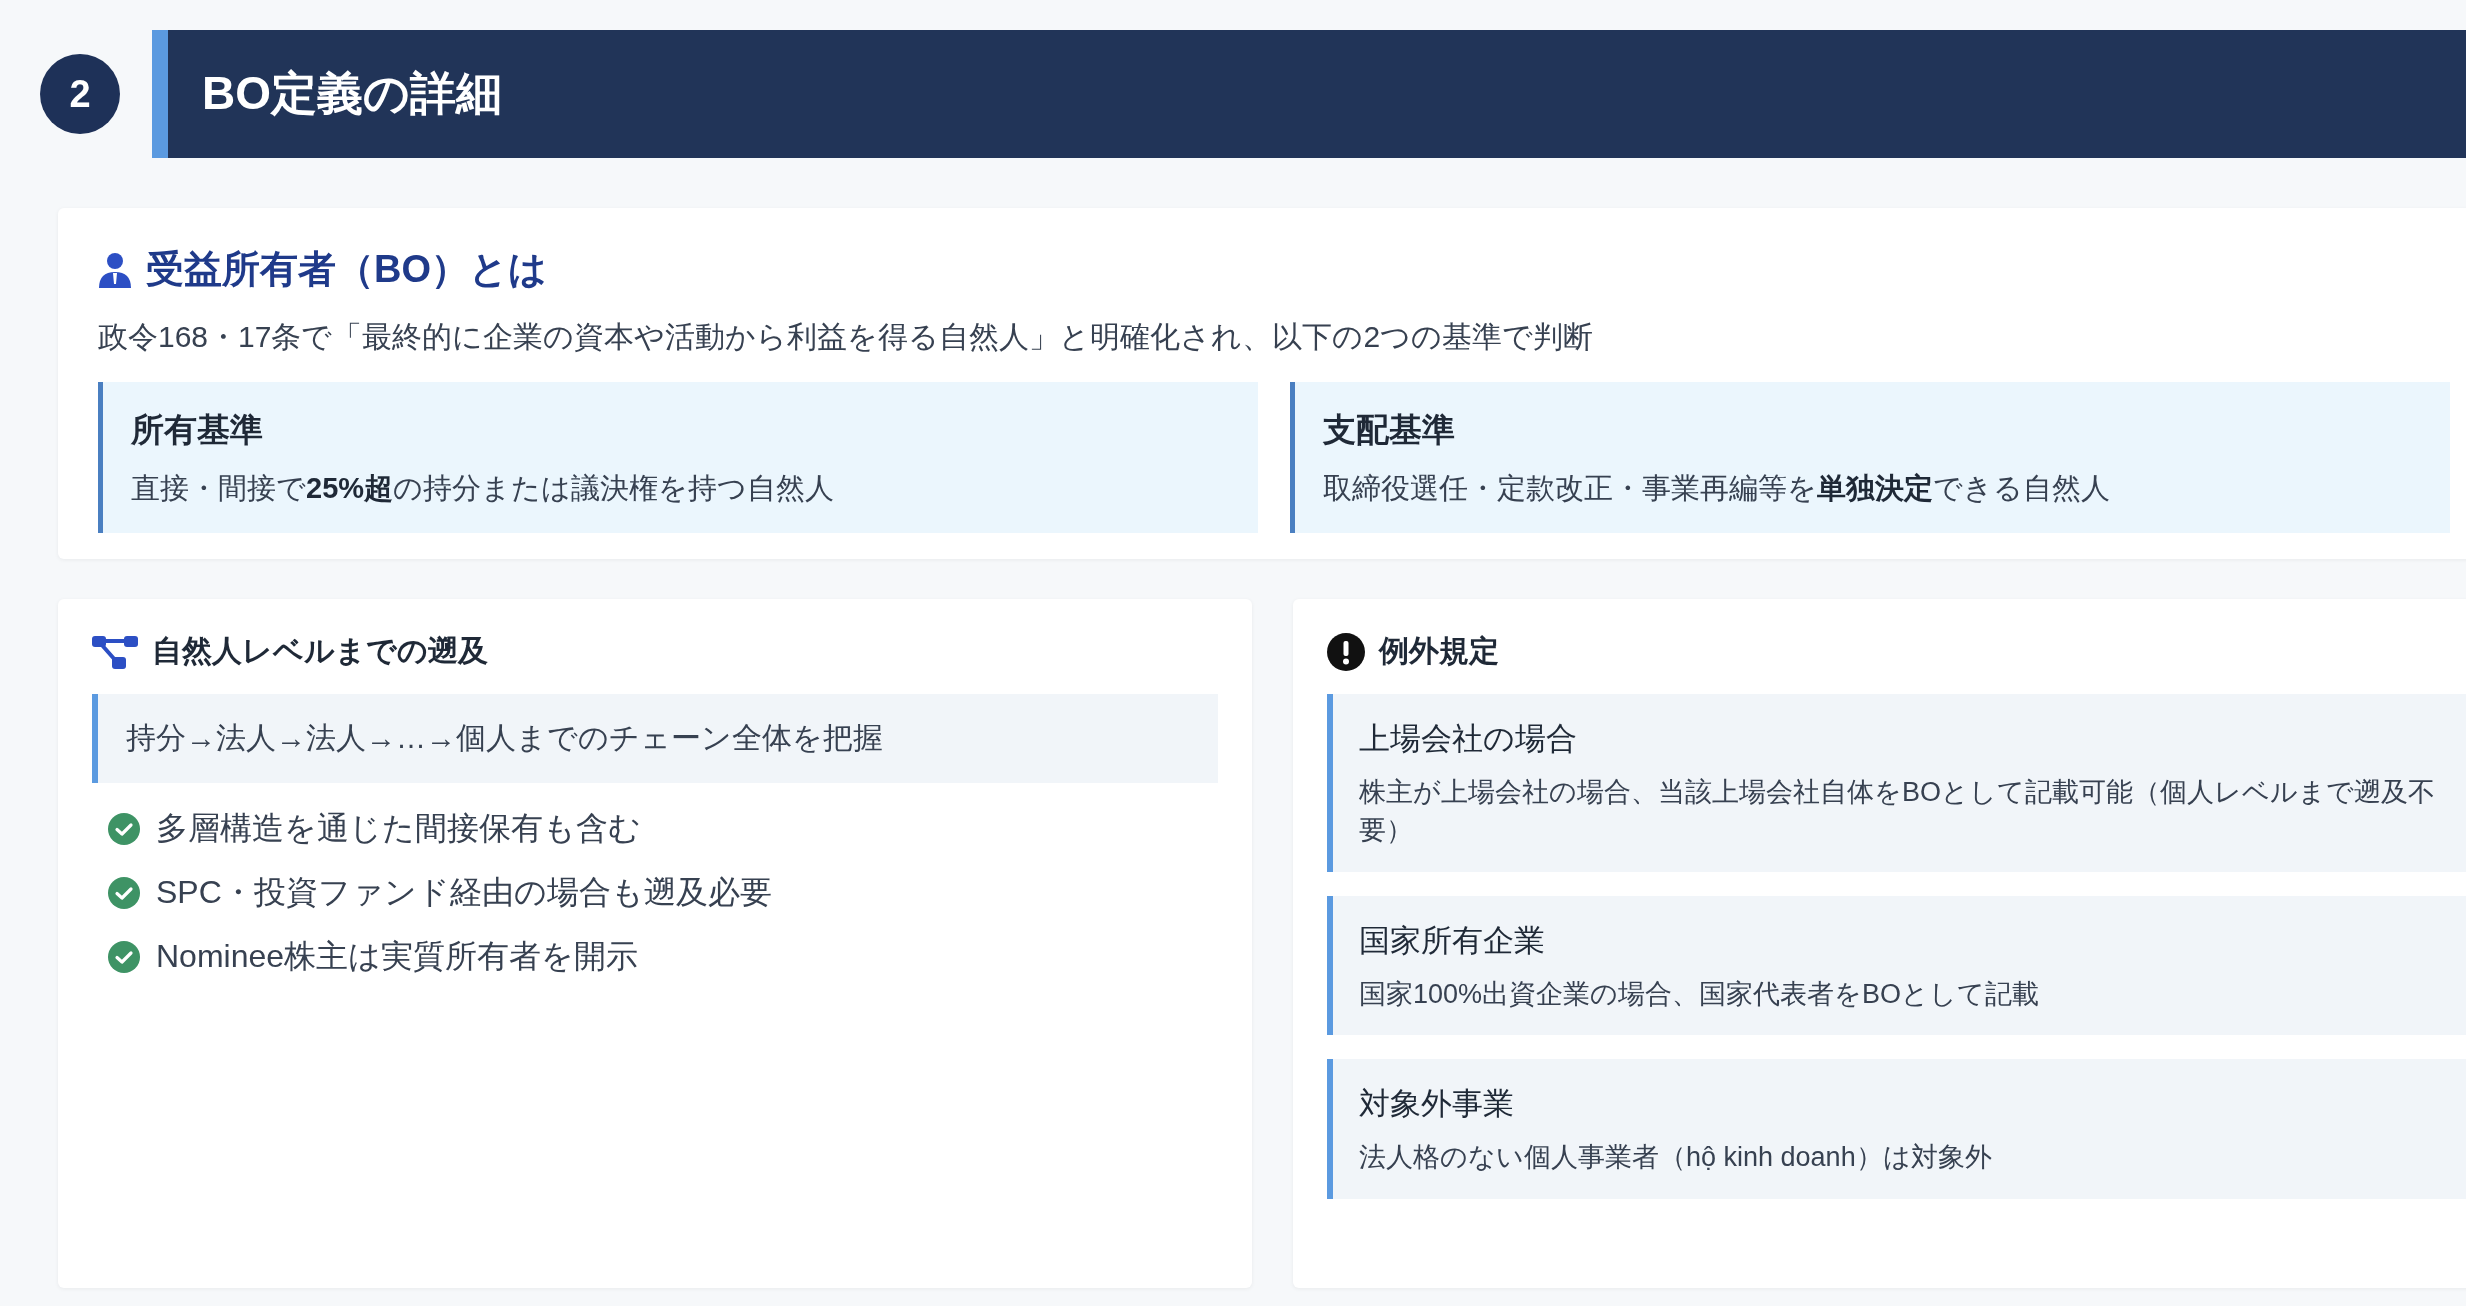  What do you see at coordinates (320, 651) in the screenshot?
I see `tracing-title: 自然人レベルまでの遡及` at bounding box center [320, 651].